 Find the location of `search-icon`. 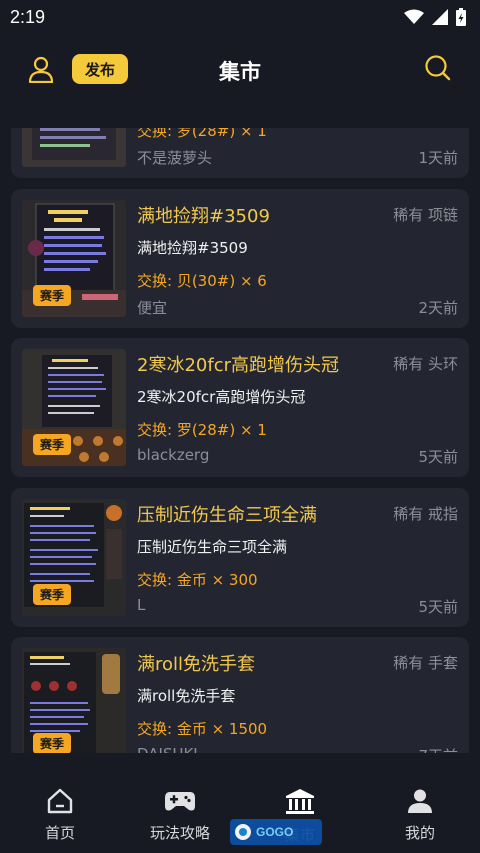

search-icon is located at coordinates (438, 68).